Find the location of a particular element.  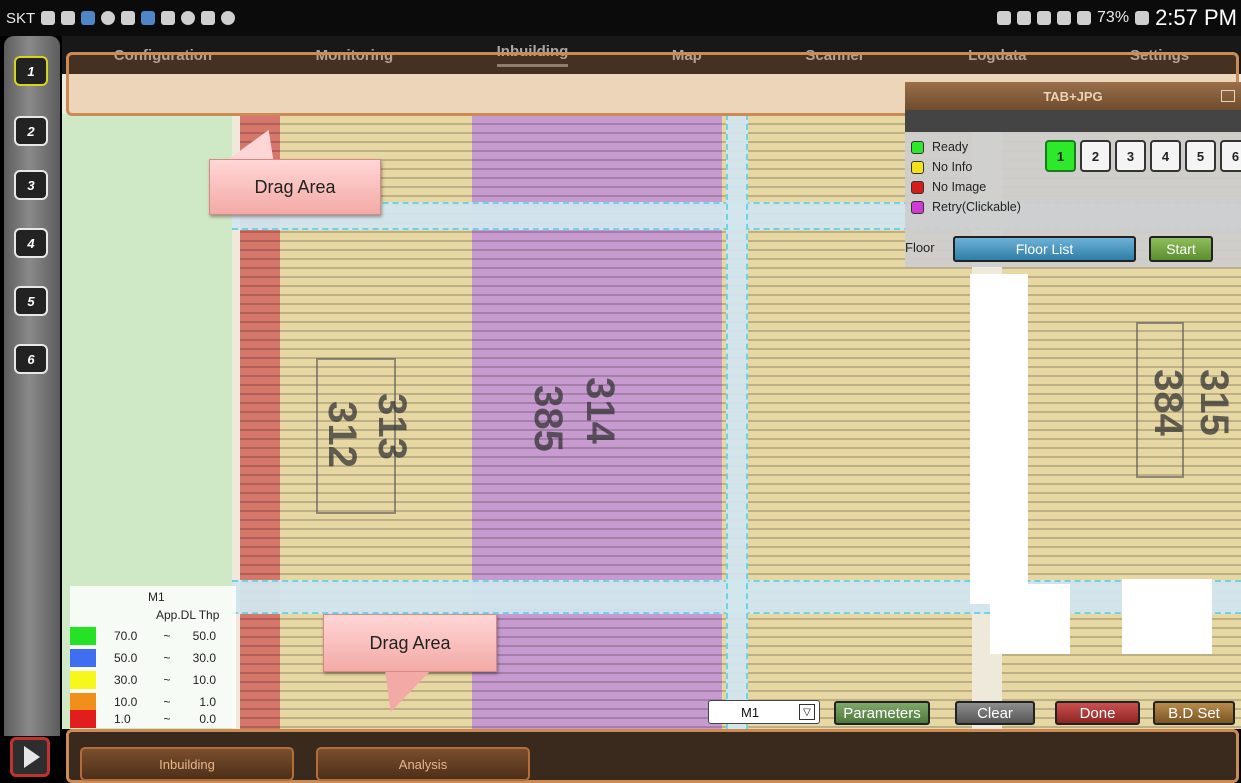

start-button: Start is located at coordinates (1181, 249).